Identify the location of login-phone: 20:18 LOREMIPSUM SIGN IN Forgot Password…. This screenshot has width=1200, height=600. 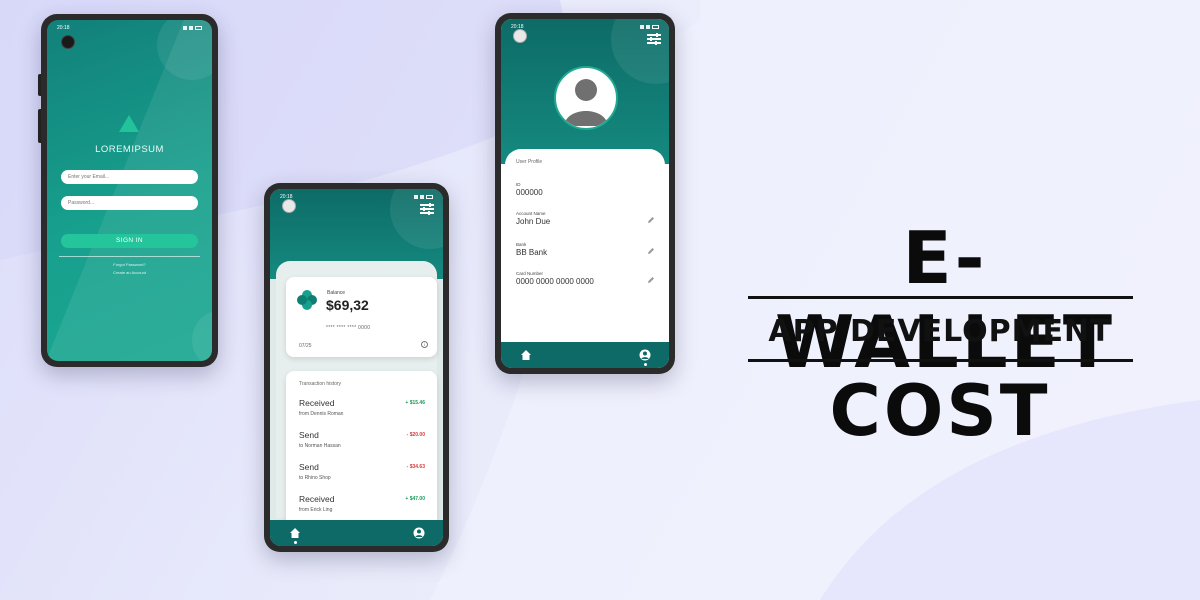
(128, 190).